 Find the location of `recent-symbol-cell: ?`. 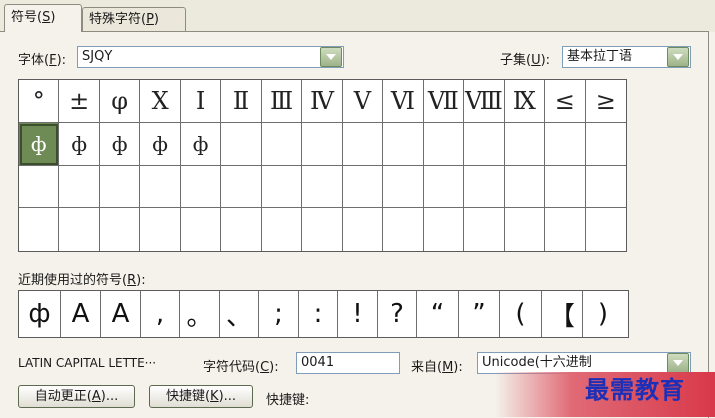

recent-symbol-cell: ? is located at coordinates (397, 314).